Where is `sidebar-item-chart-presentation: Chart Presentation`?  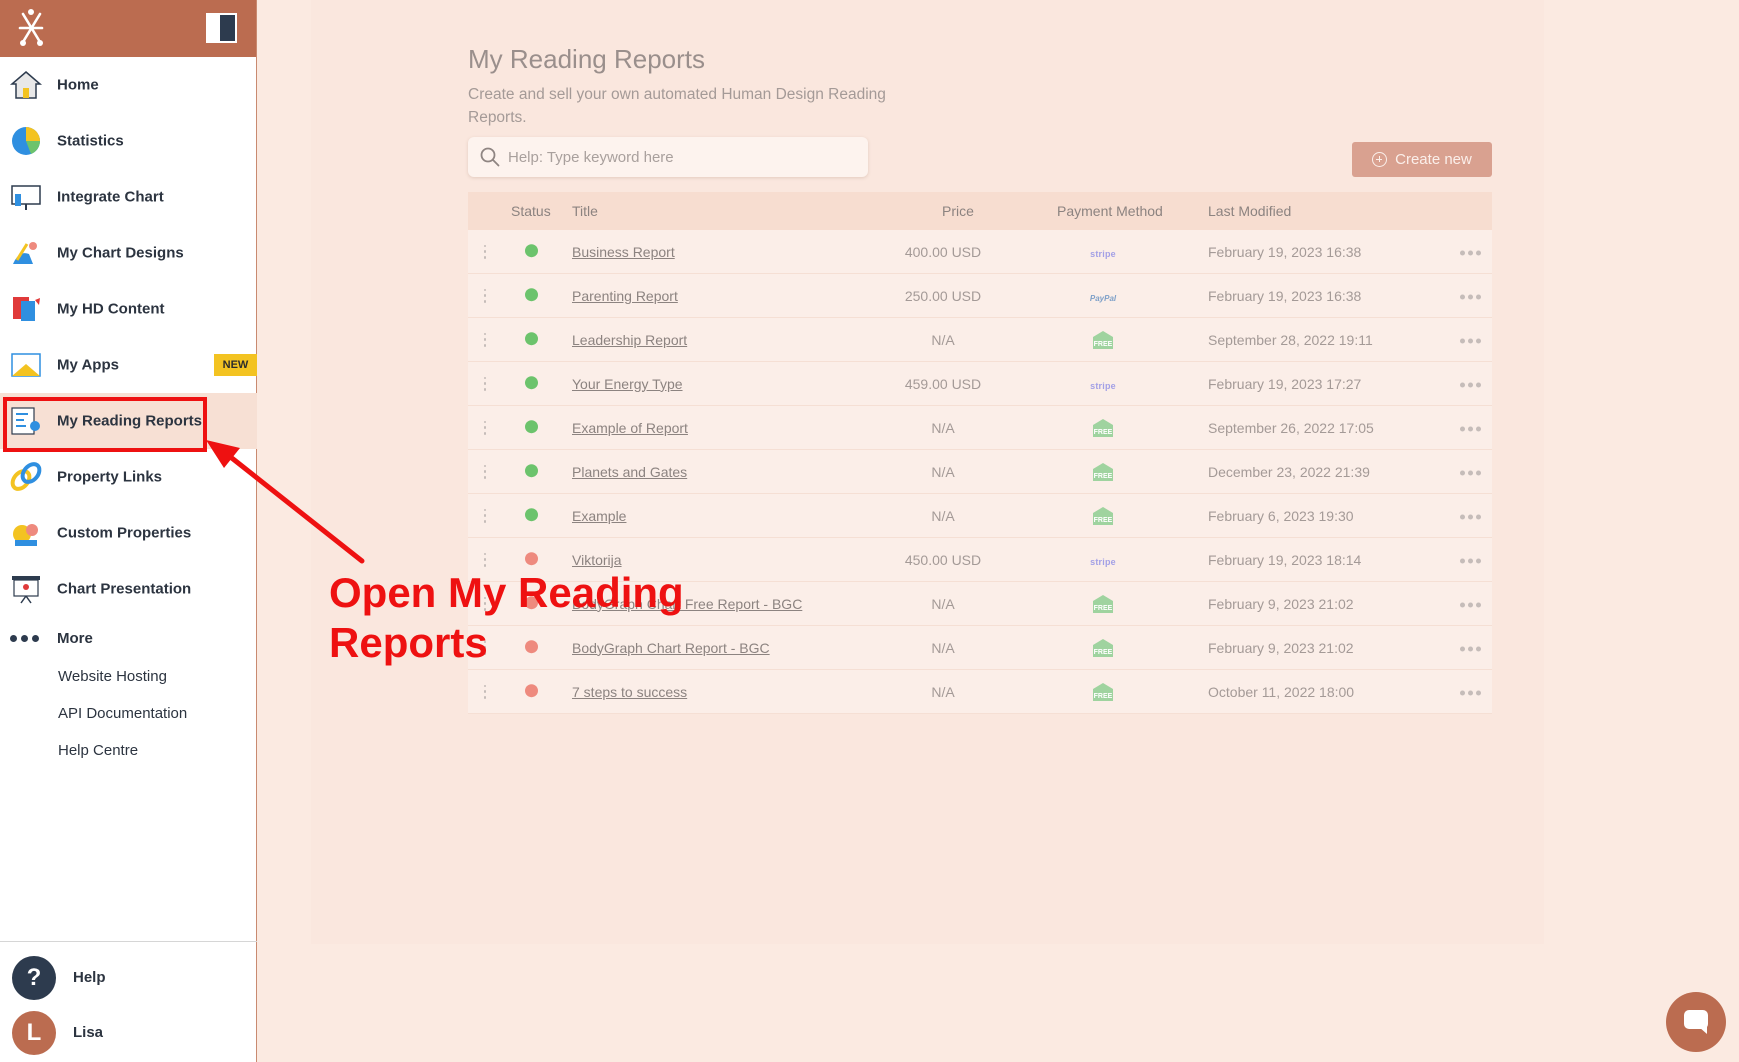
sidebar-item-chart-presentation: Chart Presentation is located at coordinates (128, 589).